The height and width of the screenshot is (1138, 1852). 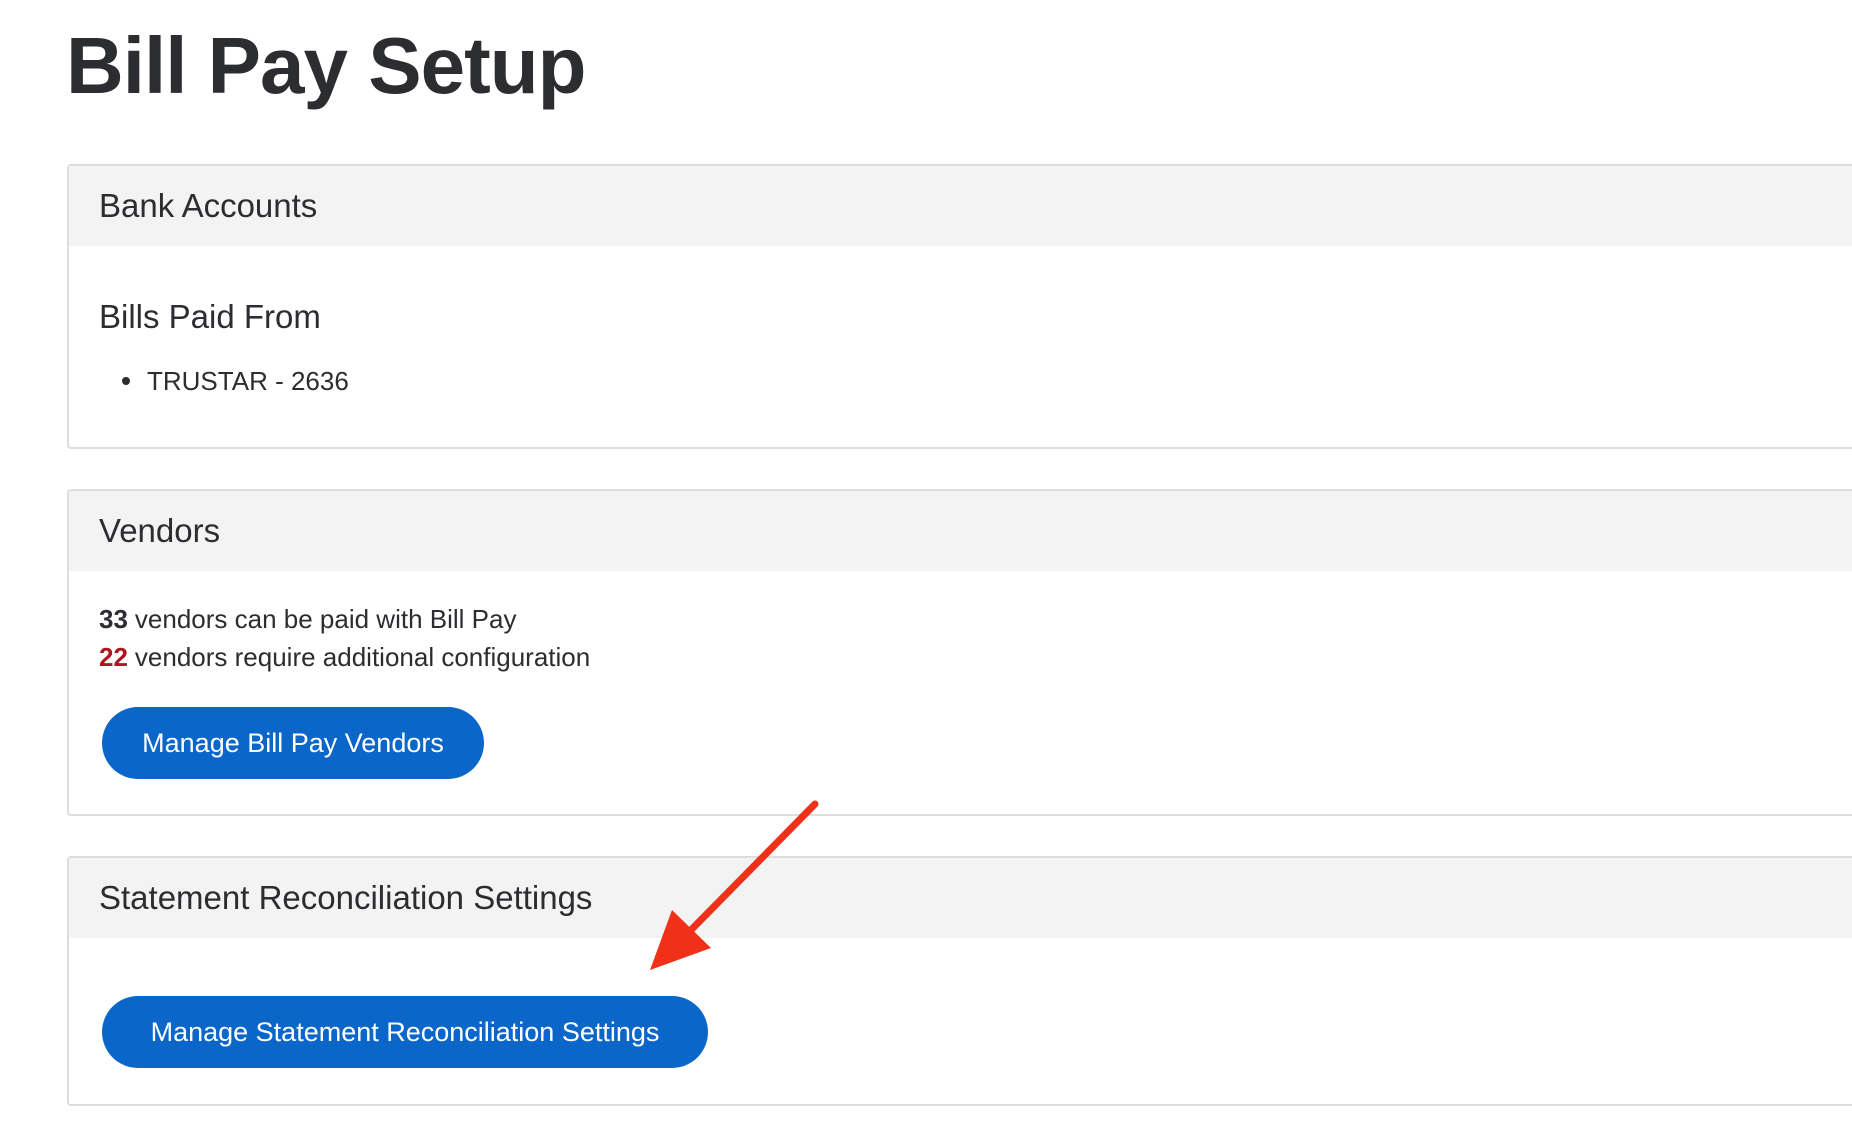 I want to click on vendors-header: Vendors, so click(x=960, y=531).